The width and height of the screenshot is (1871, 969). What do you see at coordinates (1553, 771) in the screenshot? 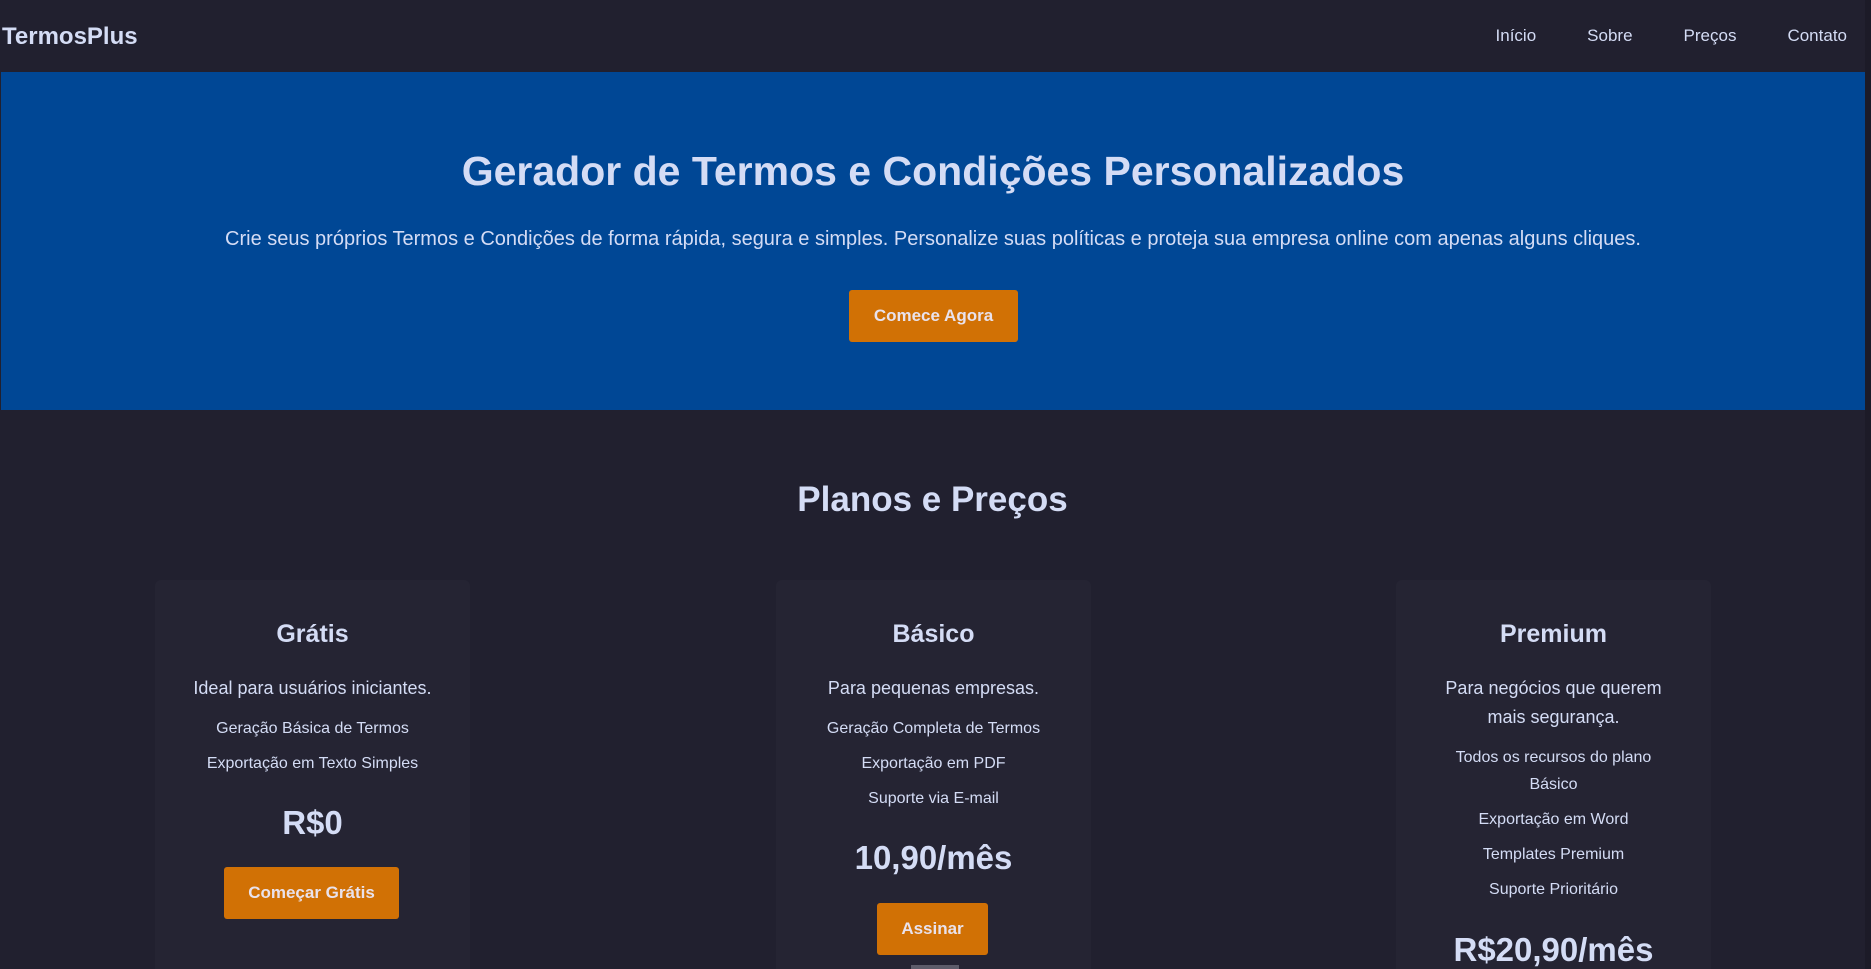
I see `plan-feature: Todos os recursos do plano Básico` at bounding box center [1553, 771].